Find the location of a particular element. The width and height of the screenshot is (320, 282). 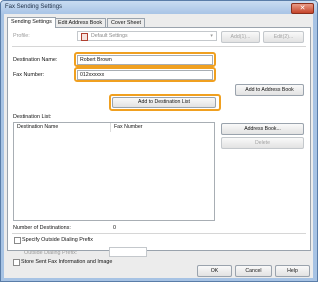

add-to-destination-list-label: Add to Destination List is located at coordinates (164, 102).